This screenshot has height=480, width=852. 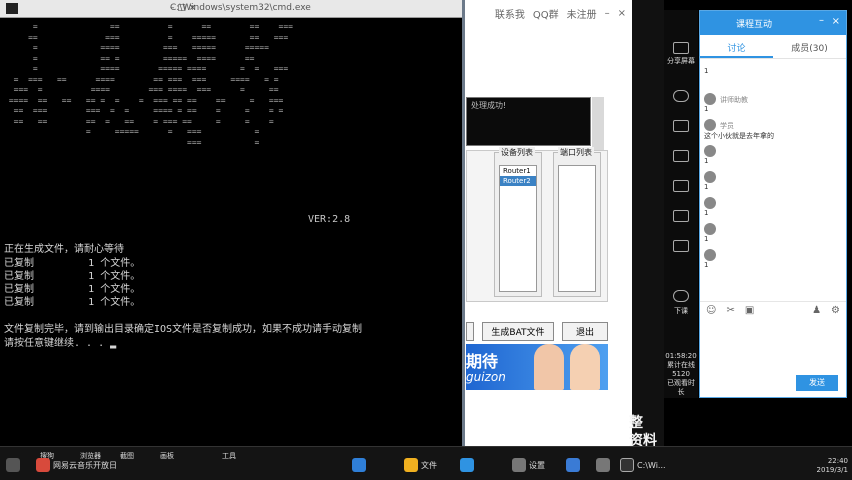 What do you see at coordinates (60, 343) in the screenshot?
I see `console-line: 请按任意键继续. . . ▂` at bounding box center [60, 343].